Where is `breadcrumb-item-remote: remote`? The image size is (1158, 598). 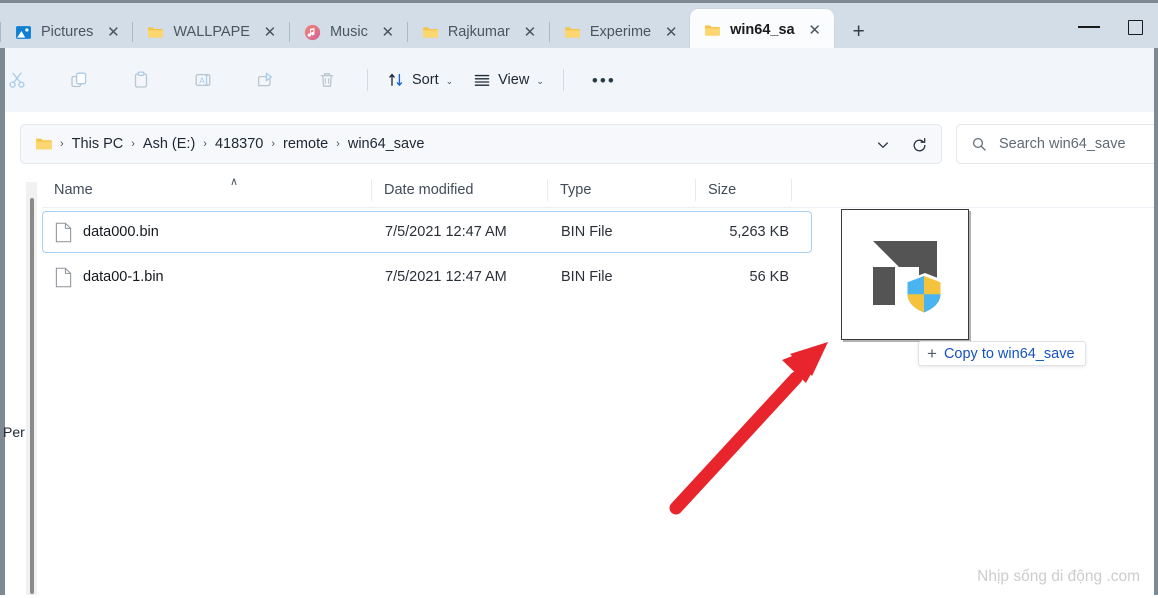
breadcrumb-item-remote: remote is located at coordinates (305, 144).